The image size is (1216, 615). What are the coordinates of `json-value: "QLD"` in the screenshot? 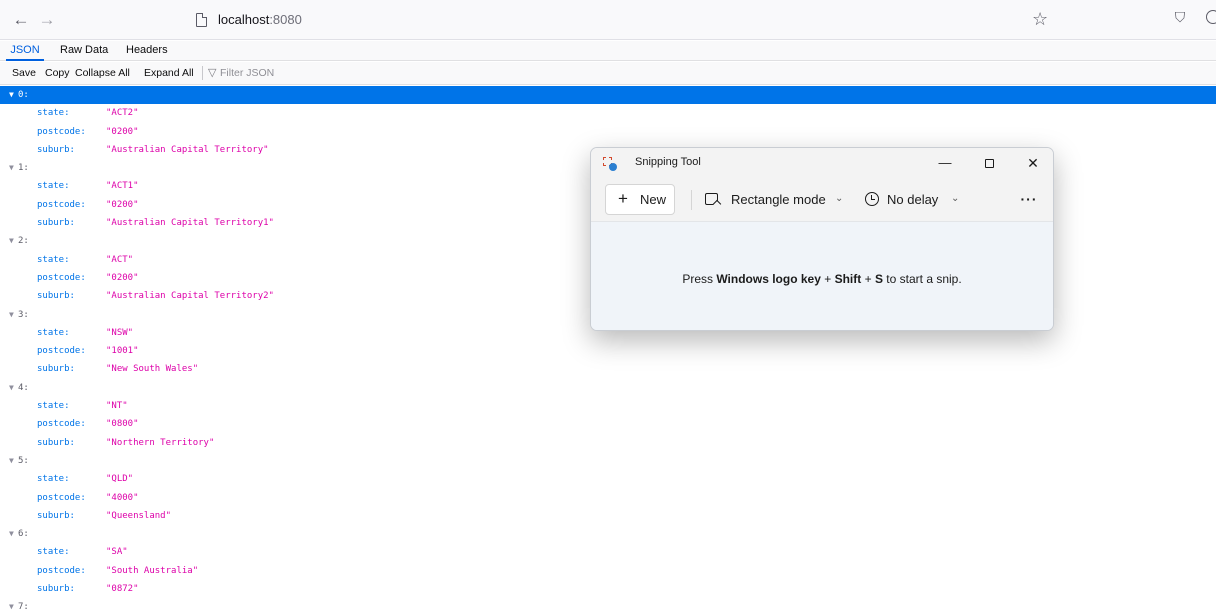 It's located at (120, 479).